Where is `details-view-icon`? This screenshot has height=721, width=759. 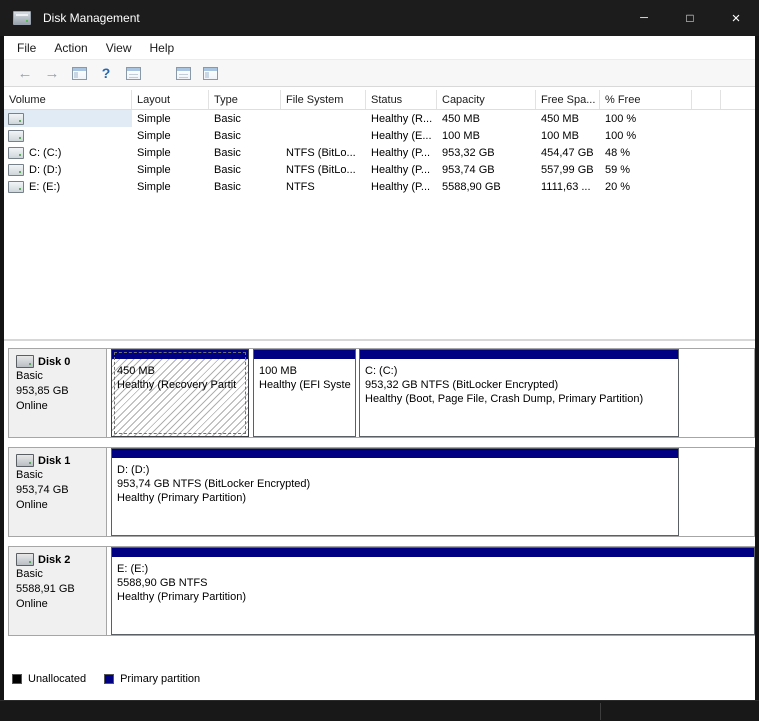 details-view-icon is located at coordinates (133, 73).